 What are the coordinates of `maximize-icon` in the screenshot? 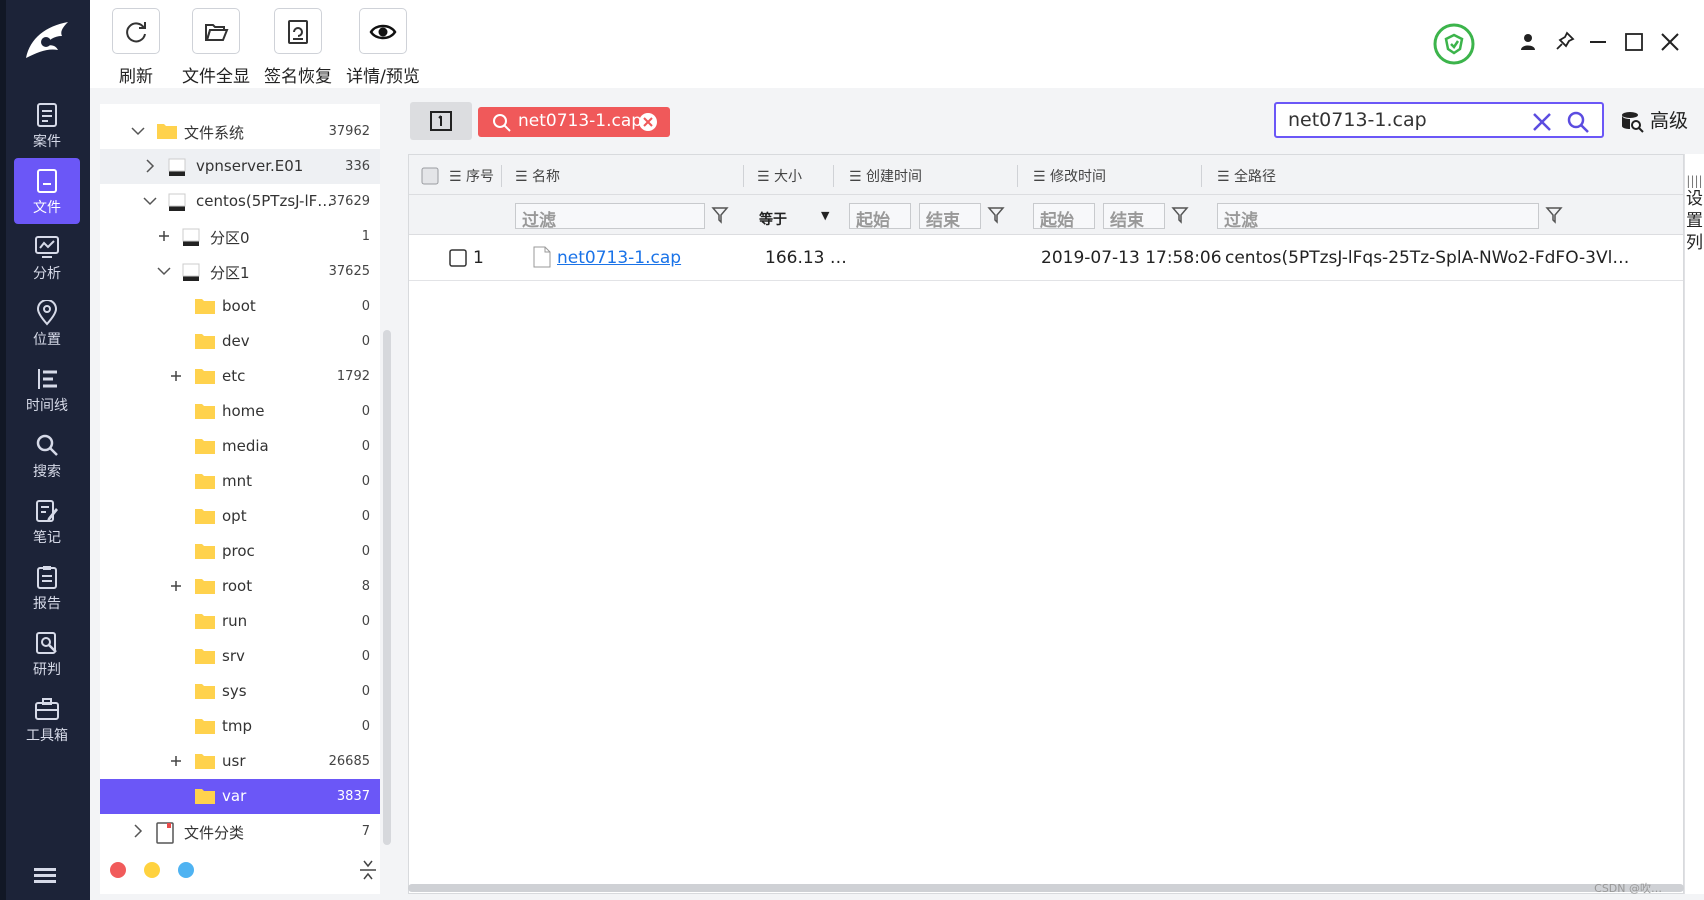 It's located at (1634, 42).